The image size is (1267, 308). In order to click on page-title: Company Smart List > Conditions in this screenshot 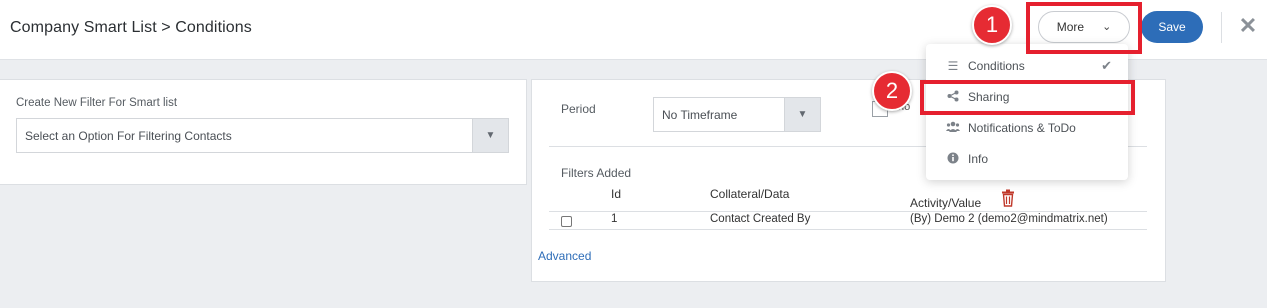, I will do `click(131, 27)`.